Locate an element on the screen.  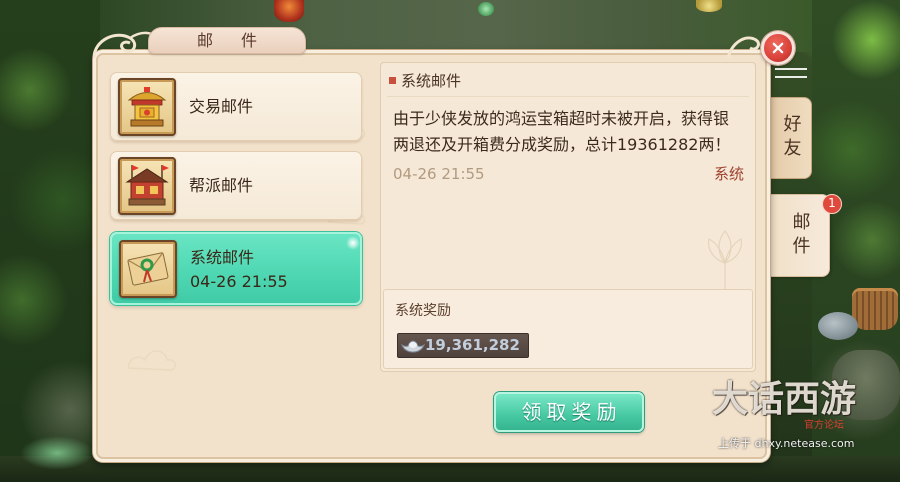
mail-category-trade: 交易邮件 is located at coordinates (236, 106).